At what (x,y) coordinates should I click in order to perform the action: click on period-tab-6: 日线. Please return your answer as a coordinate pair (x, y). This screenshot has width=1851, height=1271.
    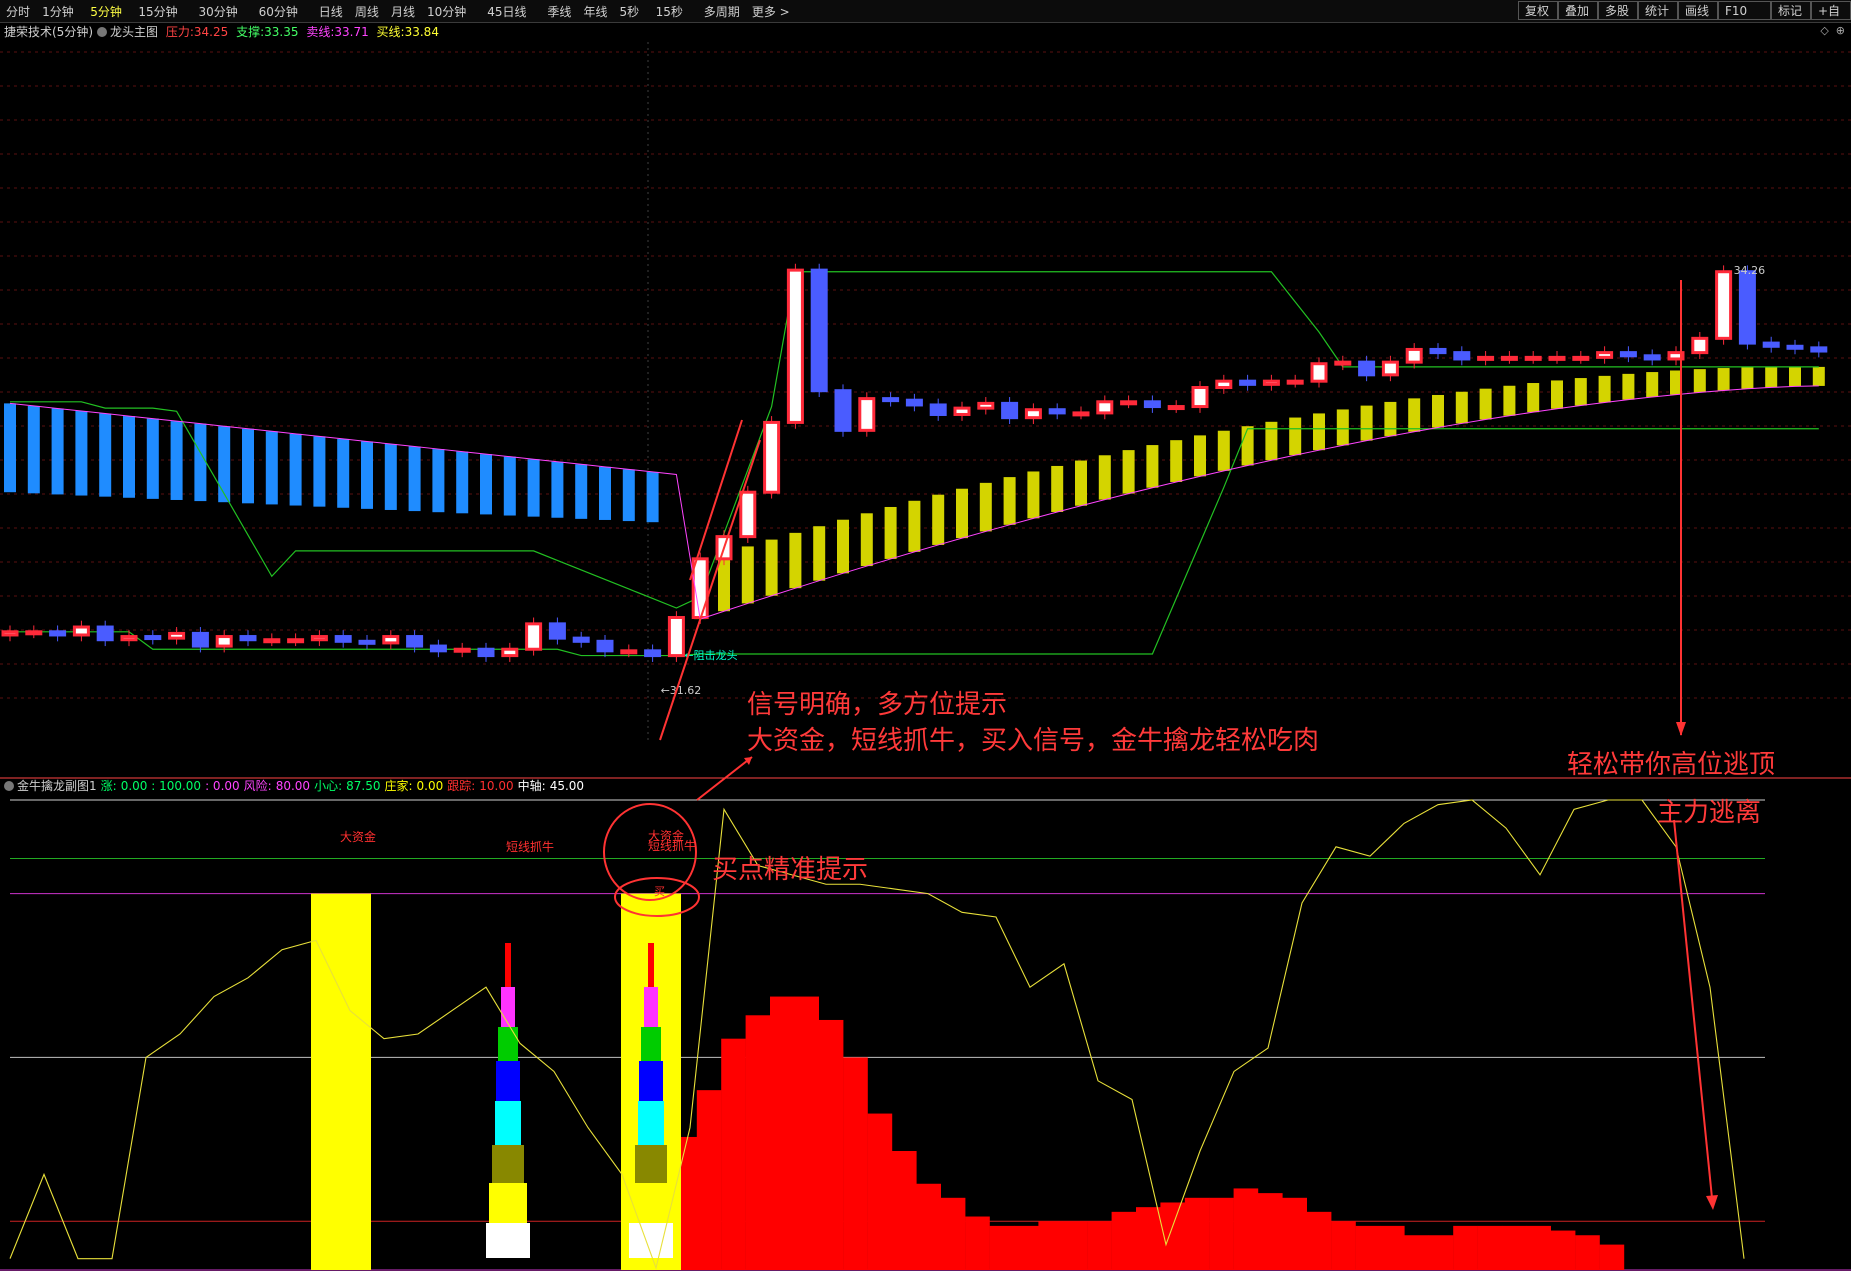
    Looking at the image, I should click on (331, 11).